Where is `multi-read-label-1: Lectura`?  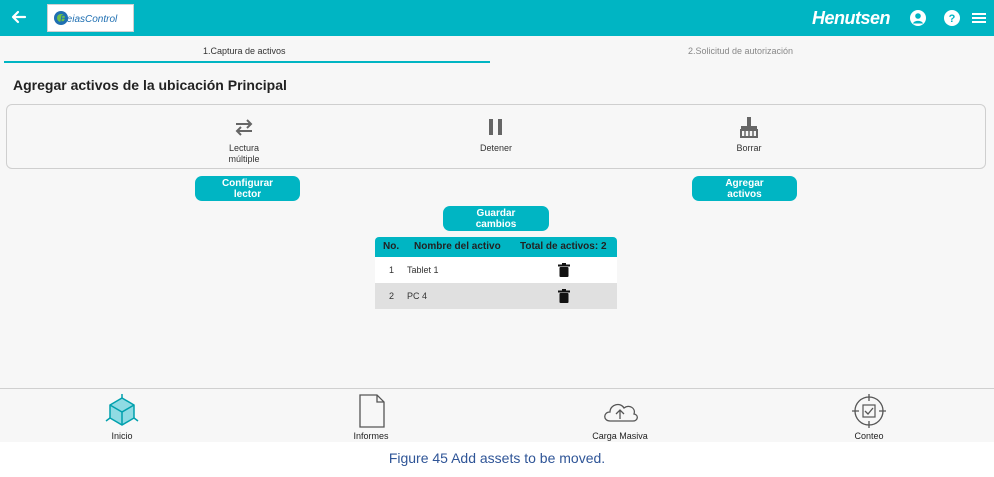 multi-read-label-1: Lectura is located at coordinates (244, 148).